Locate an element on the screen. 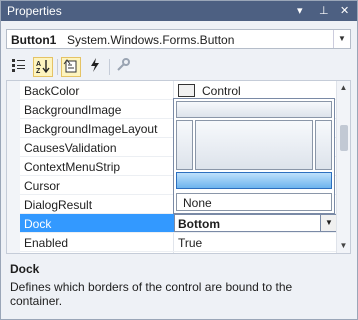  window-position-dropdown-icon: ▾ is located at coordinates (300, 10).